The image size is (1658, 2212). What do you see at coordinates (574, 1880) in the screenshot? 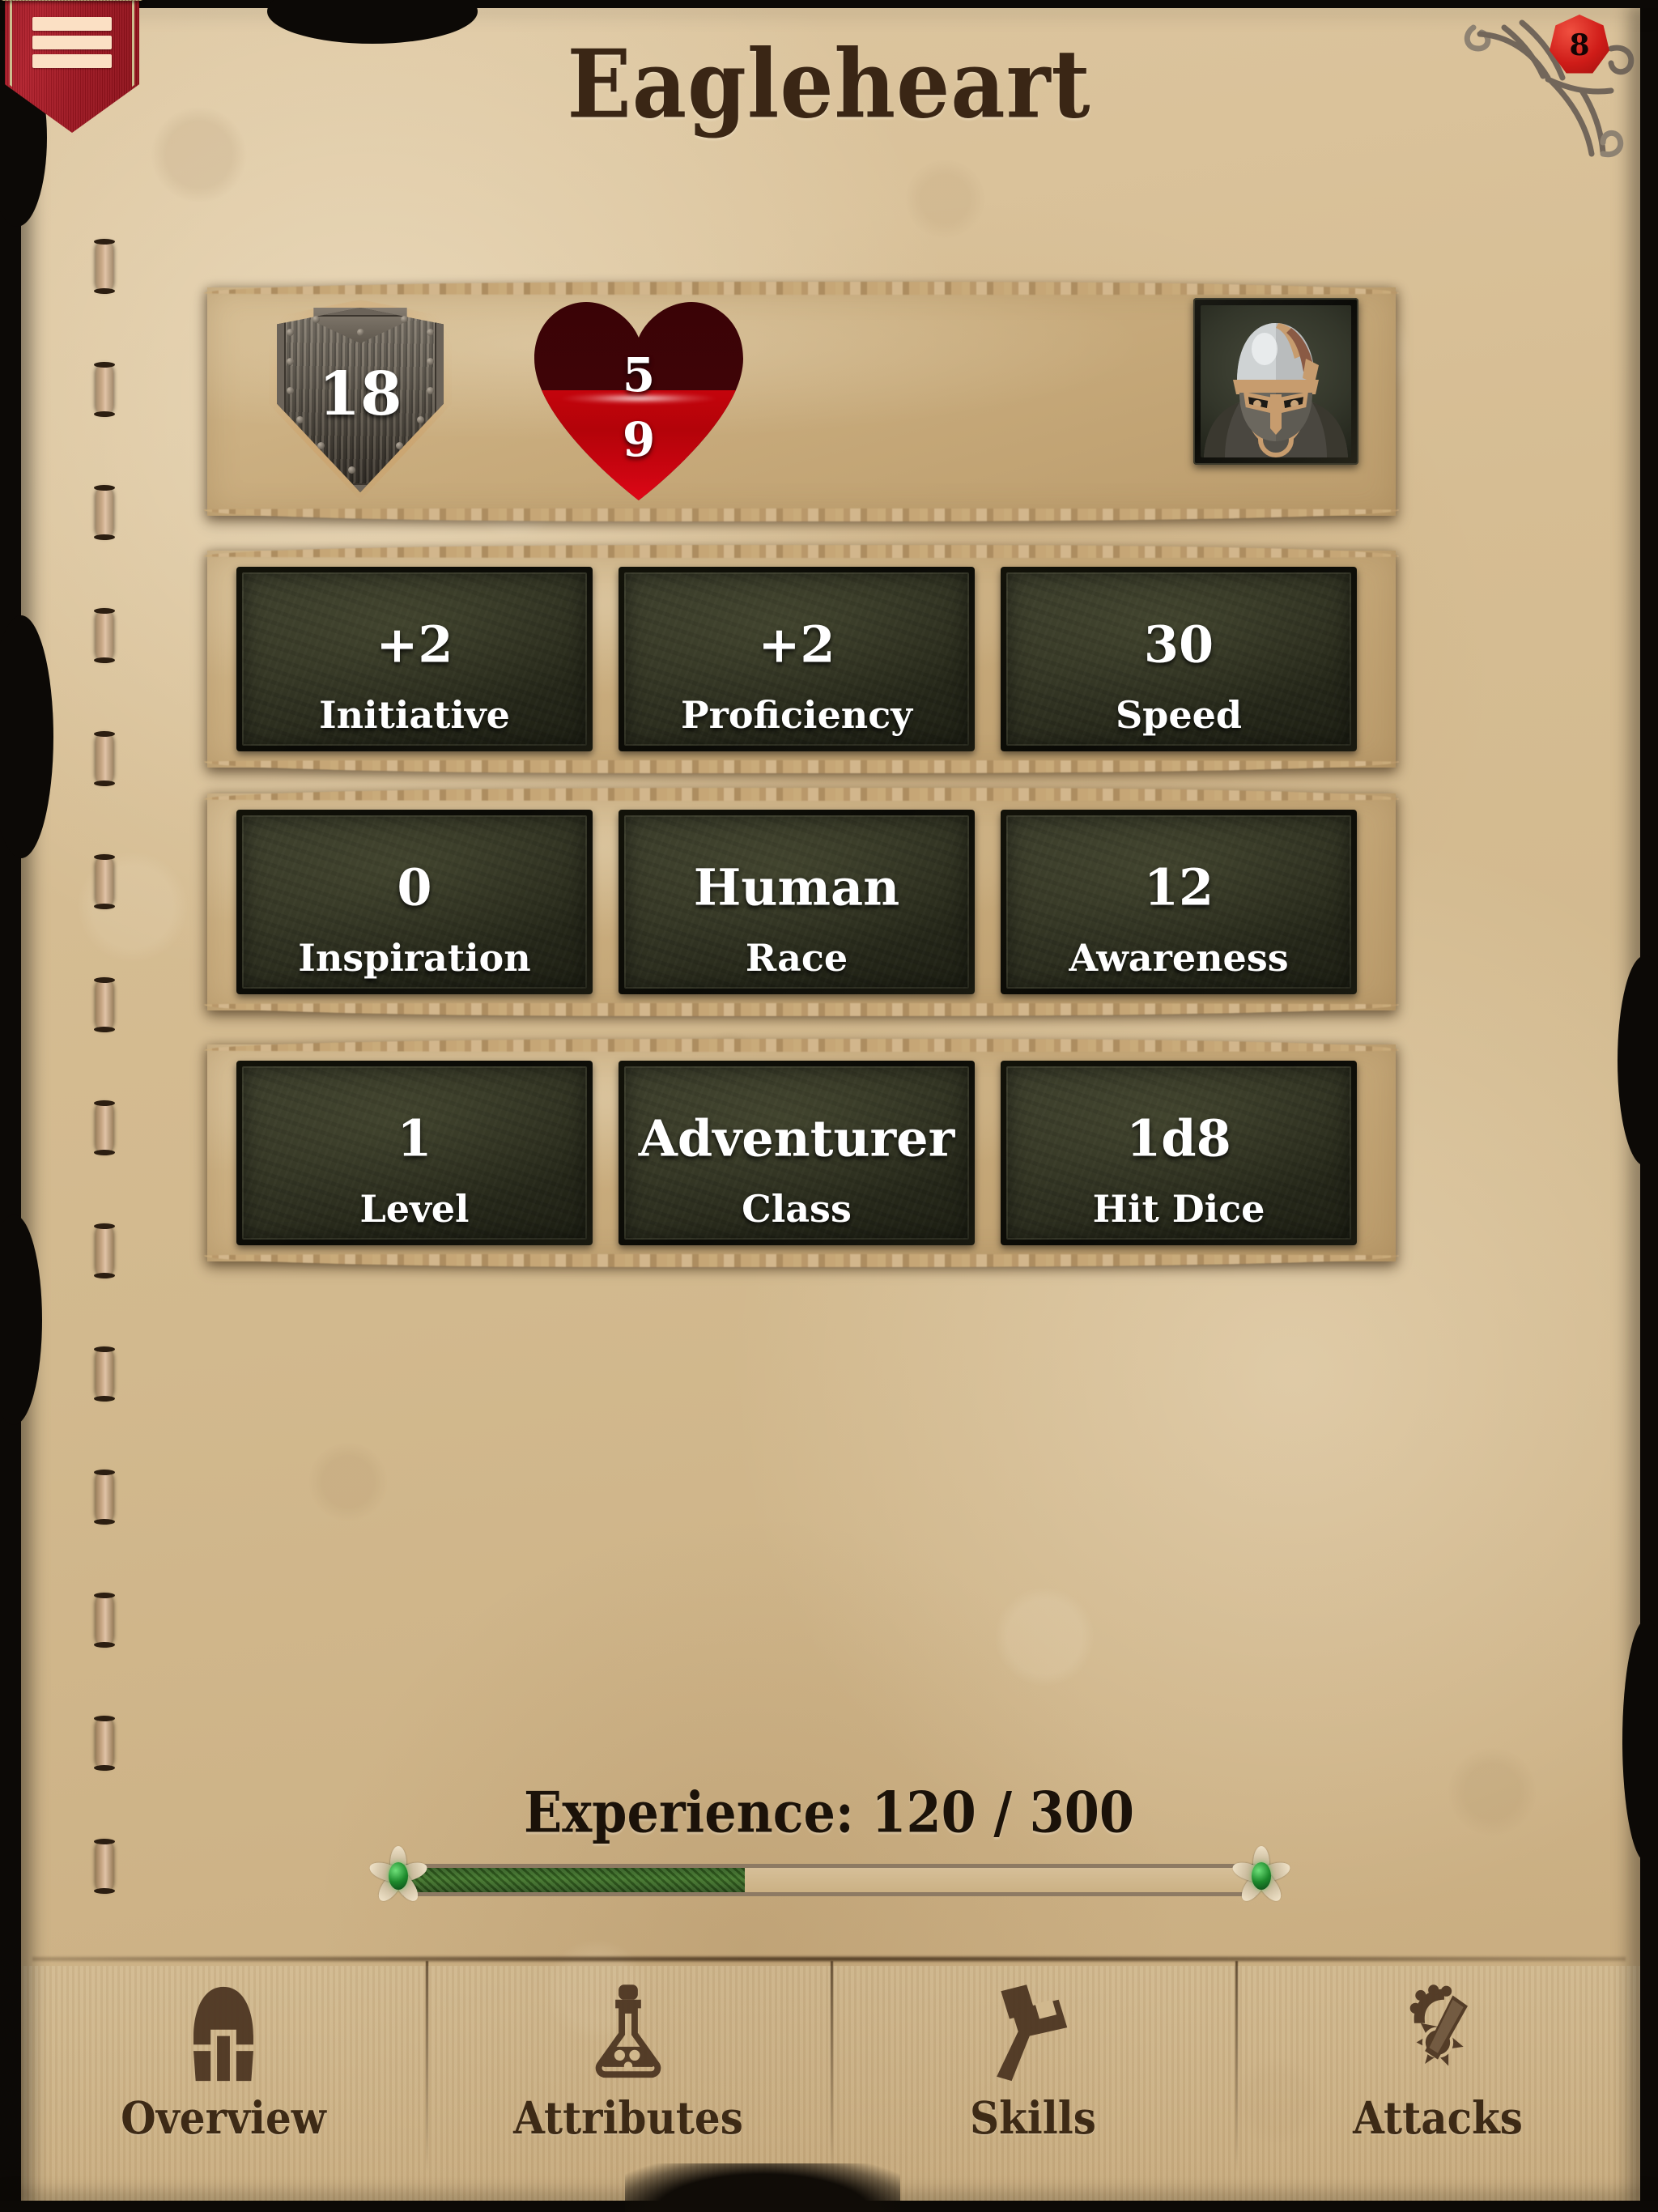
I see `experience-fill` at bounding box center [574, 1880].